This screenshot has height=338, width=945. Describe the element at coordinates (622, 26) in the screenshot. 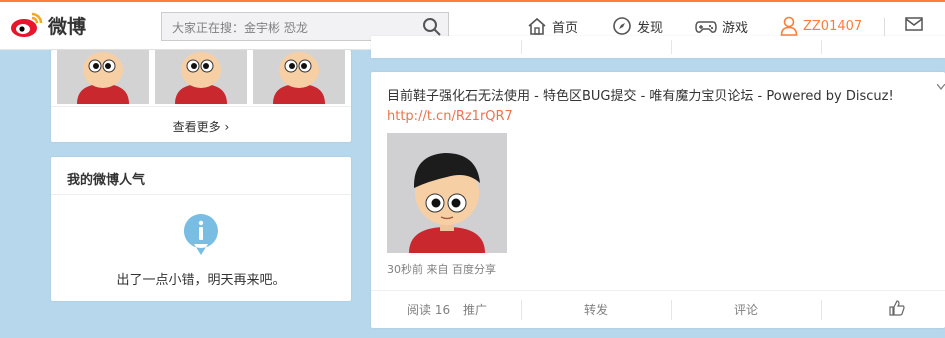

I see `compass-icon` at that location.